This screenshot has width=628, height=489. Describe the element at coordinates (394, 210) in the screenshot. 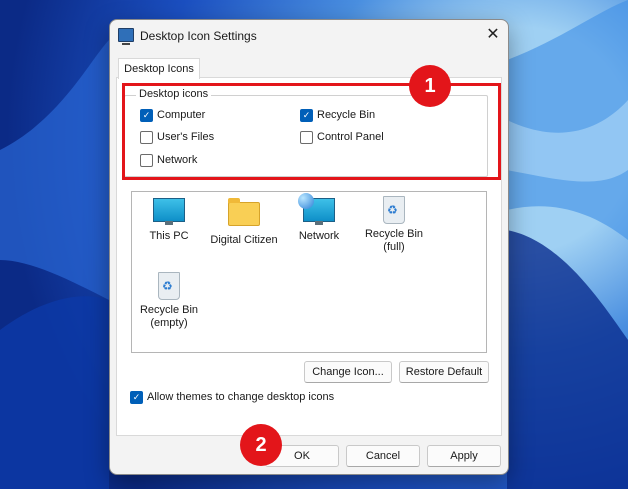

I see `recycle-bin-full-icon` at that location.